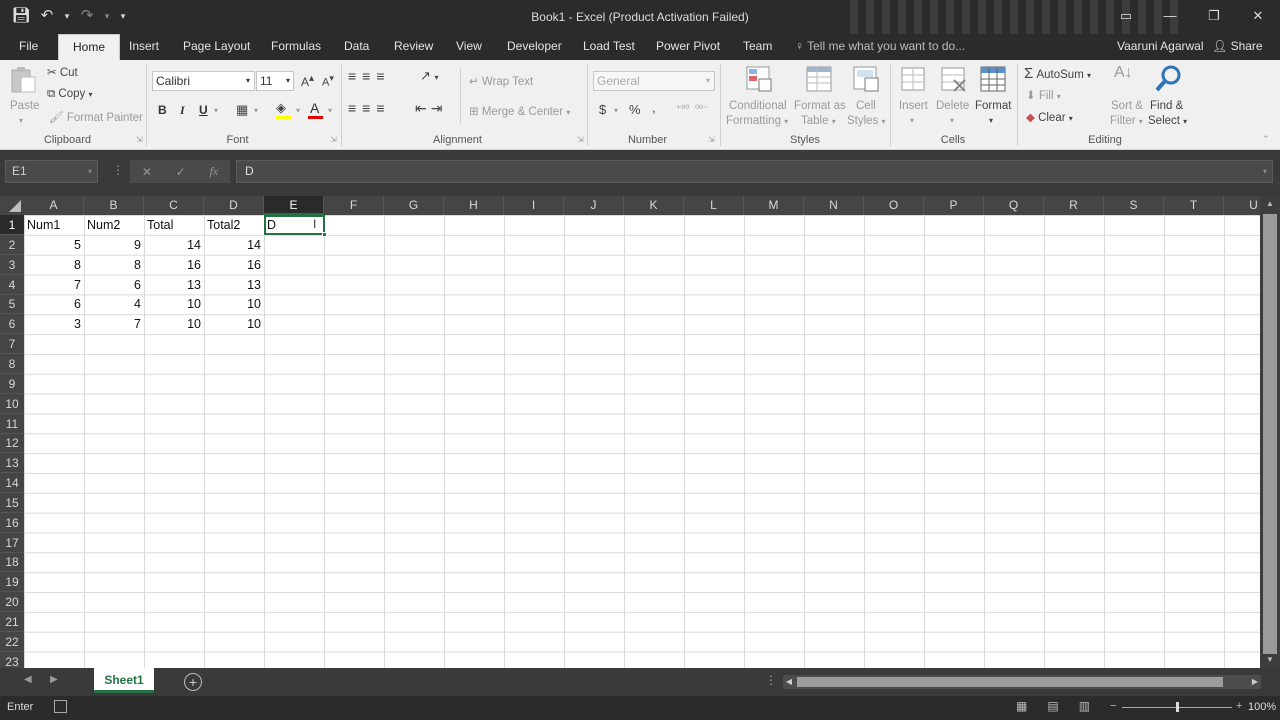 The width and height of the screenshot is (1280, 720). Describe the element at coordinates (114, 225) in the screenshot. I see `header-cell: Num2` at that location.